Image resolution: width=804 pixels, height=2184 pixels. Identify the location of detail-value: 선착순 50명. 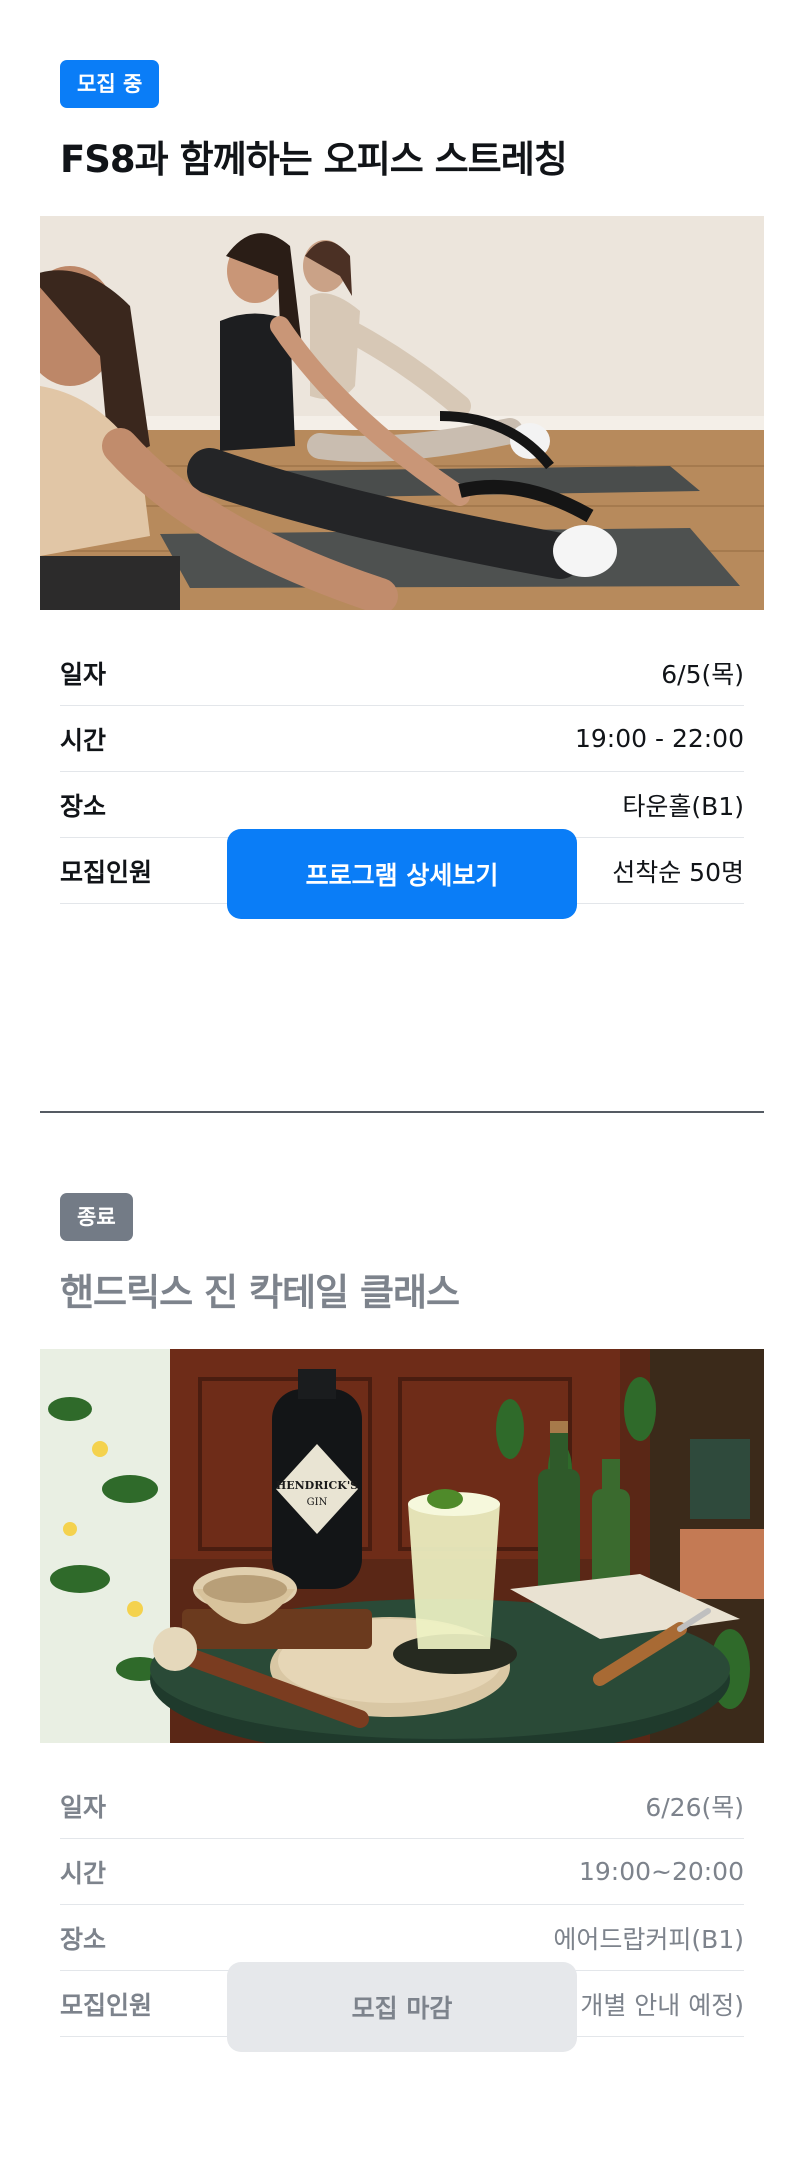
(678, 872).